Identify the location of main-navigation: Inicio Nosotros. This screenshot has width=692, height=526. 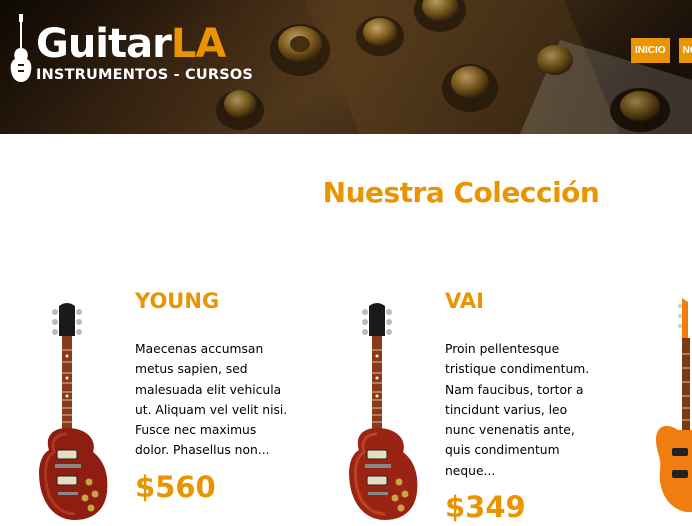
(661, 50).